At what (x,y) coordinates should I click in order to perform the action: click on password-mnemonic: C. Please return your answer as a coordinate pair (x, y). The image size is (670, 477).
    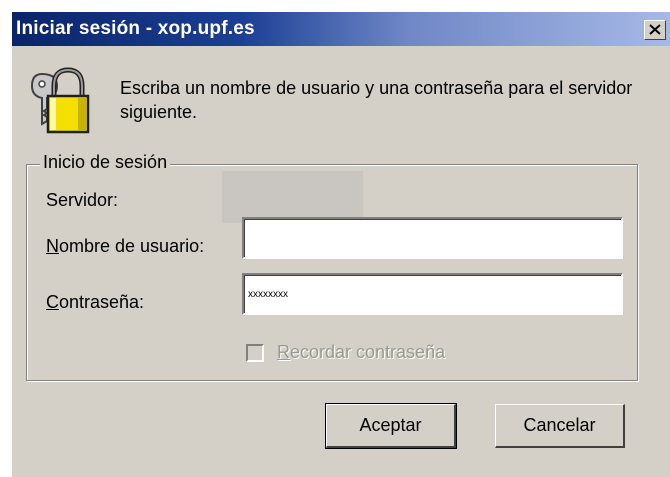
    Looking at the image, I should click on (52, 302).